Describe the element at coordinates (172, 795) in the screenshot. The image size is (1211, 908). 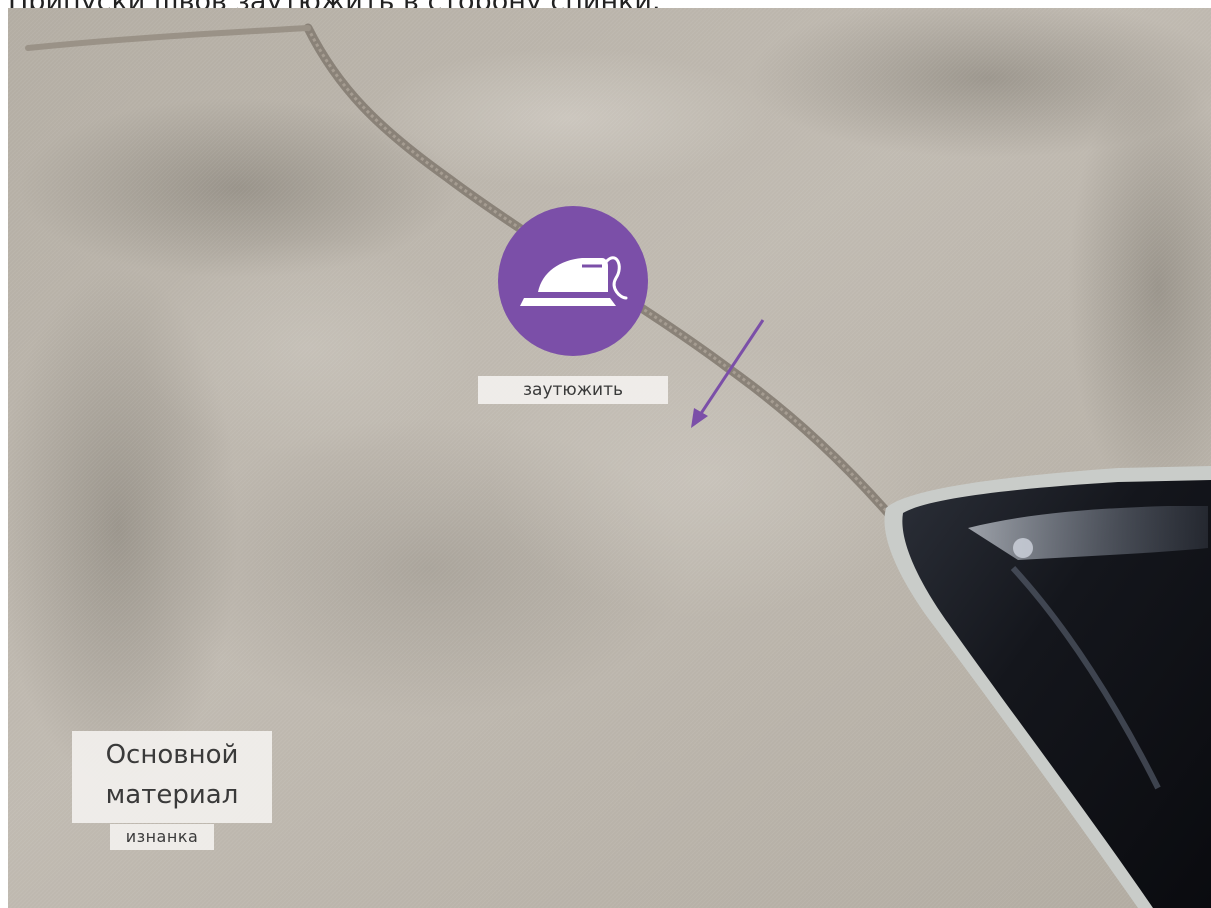
I see `material-label-line2: материал` at that location.